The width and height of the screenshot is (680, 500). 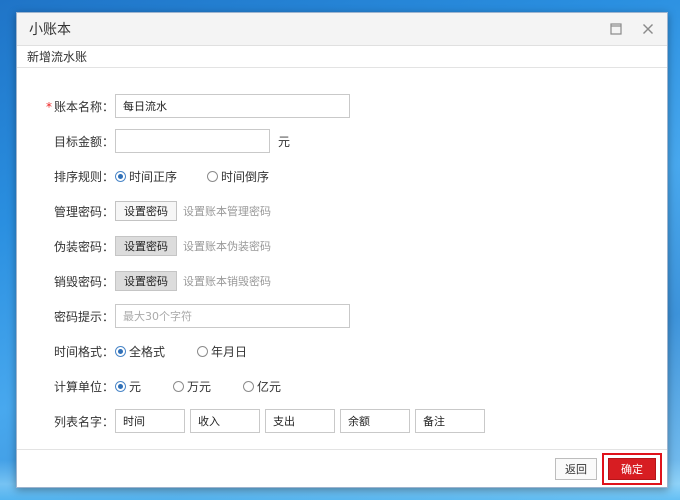 What do you see at coordinates (576, 469) in the screenshot?
I see `back-button: 返回` at bounding box center [576, 469].